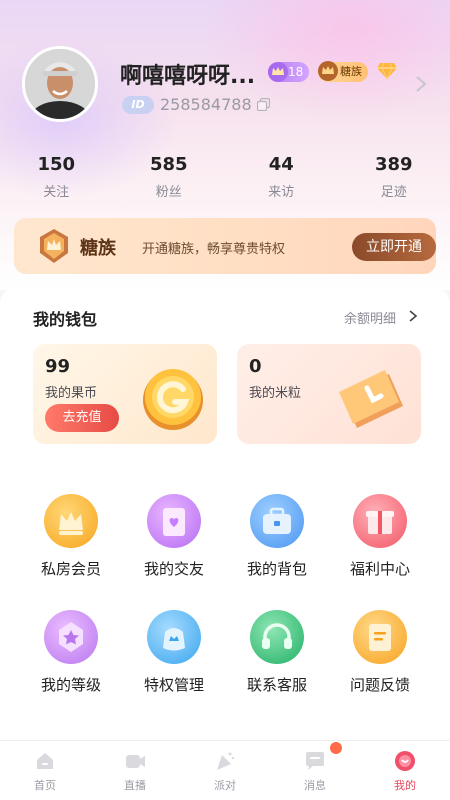 This screenshot has height=800, width=450. I want to click on grid-label: 我的背包, so click(276, 569).